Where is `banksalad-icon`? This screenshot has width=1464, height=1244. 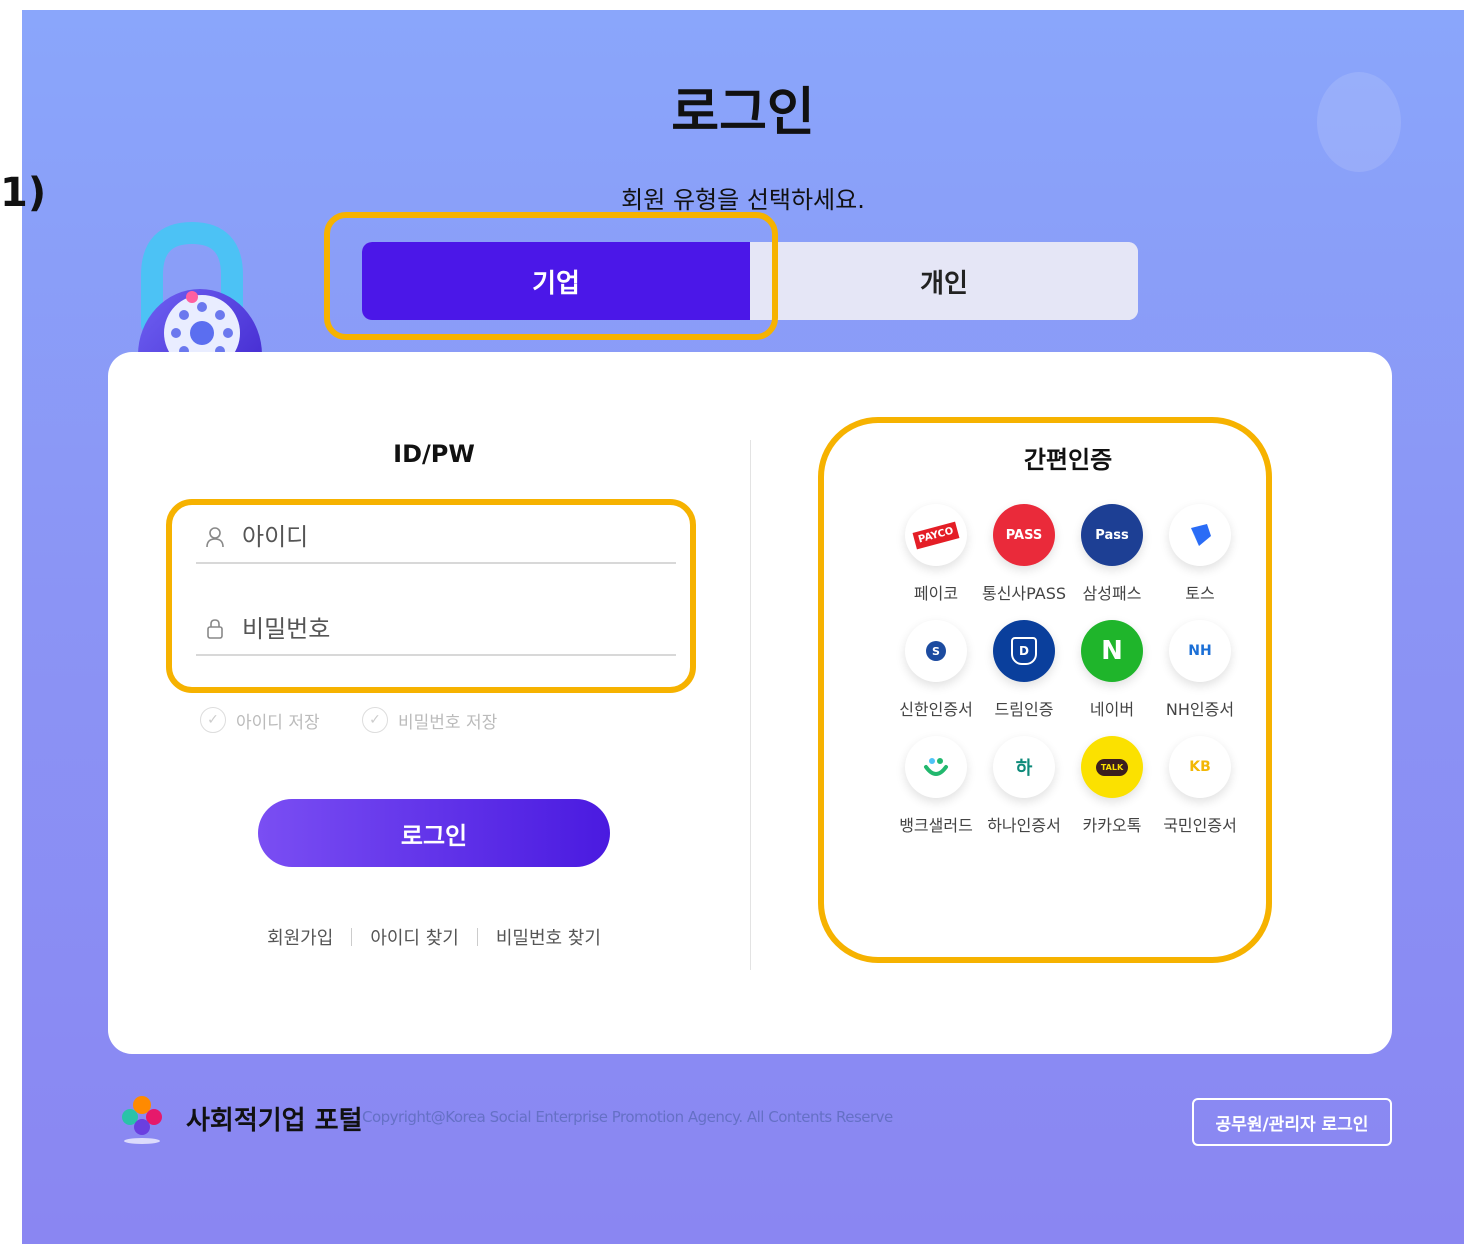
banksalad-icon is located at coordinates (936, 767).